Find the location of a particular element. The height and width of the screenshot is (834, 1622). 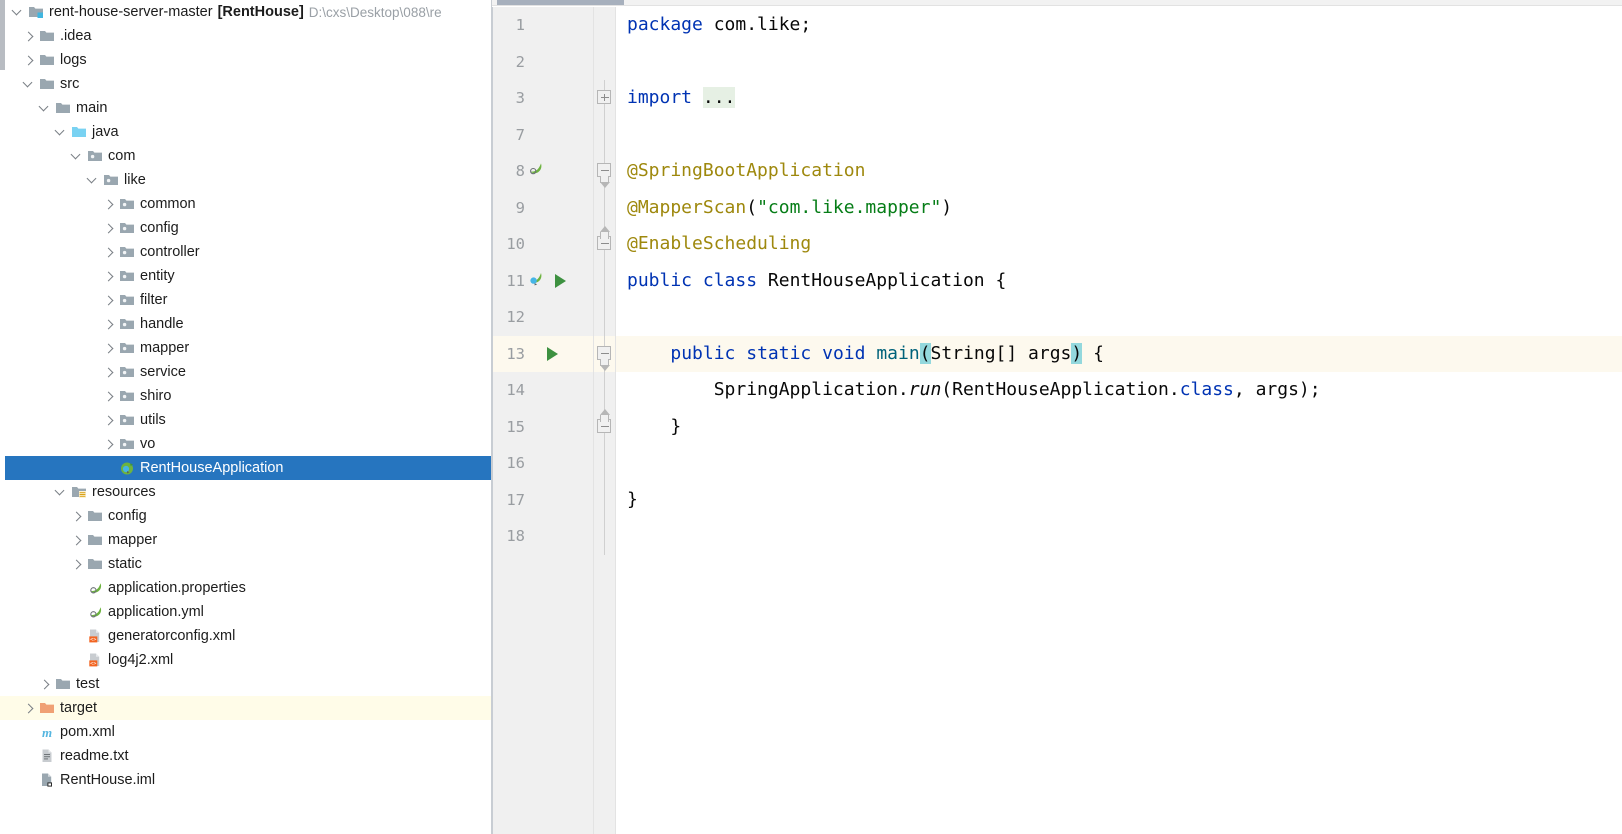

code-line-8: @SpringBootApplication is located at coordinates (1119, 171).